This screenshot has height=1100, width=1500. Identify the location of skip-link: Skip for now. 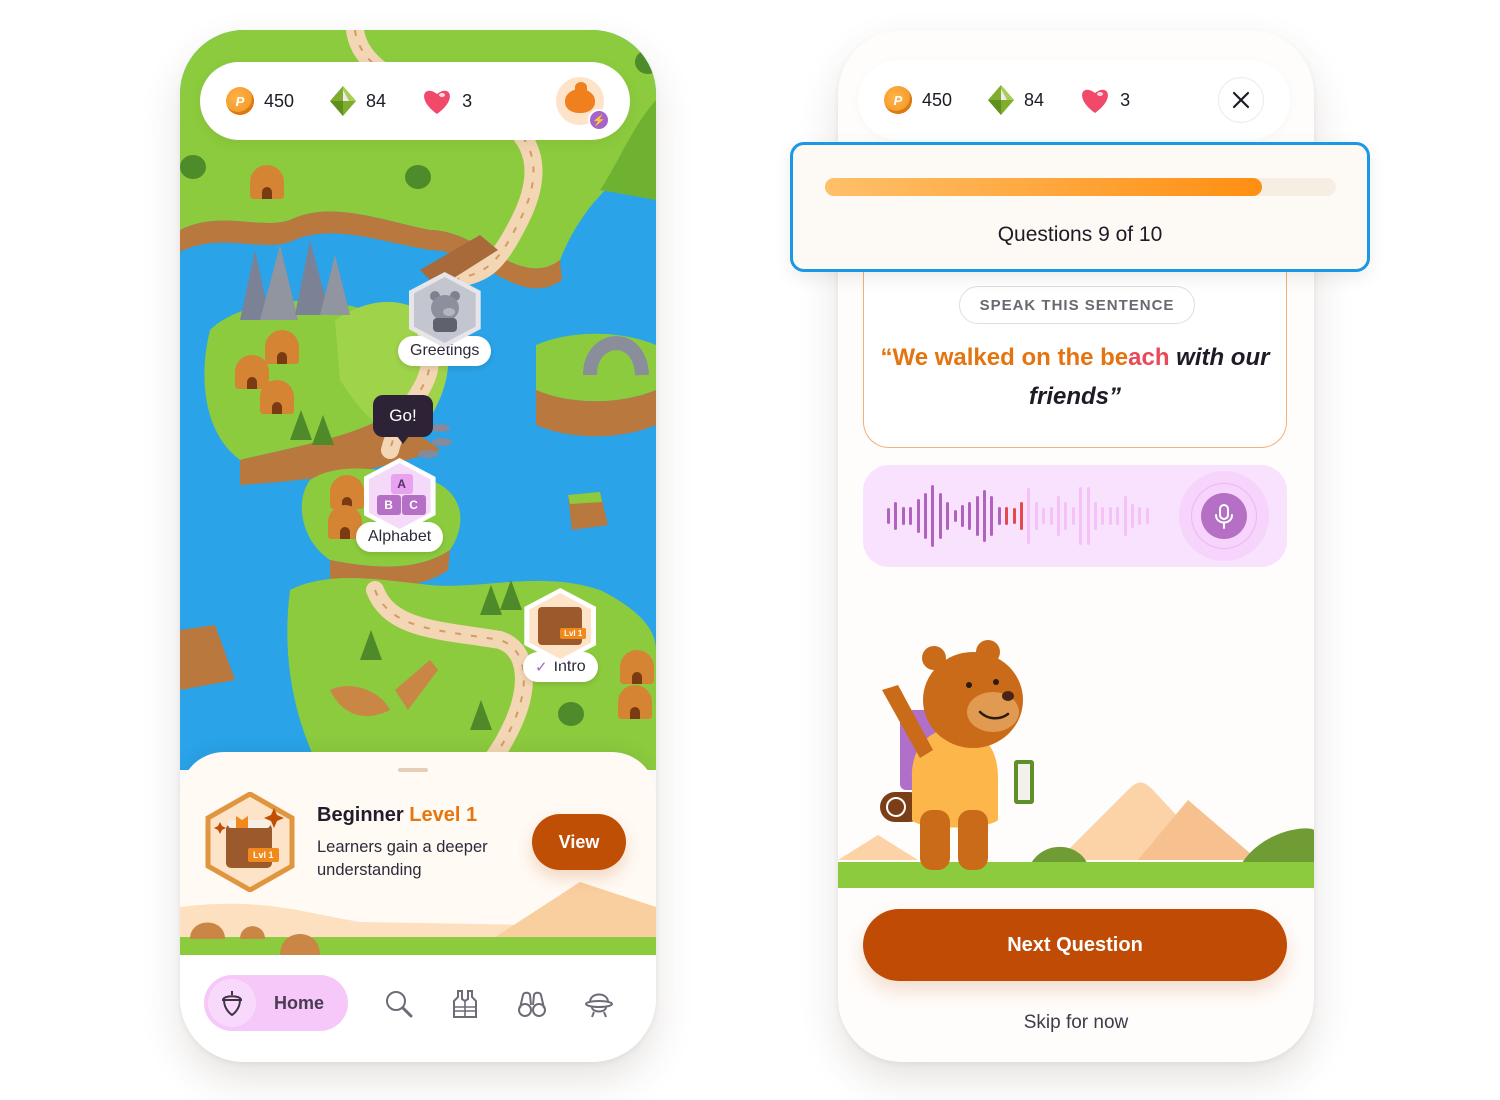
(1076, 1023).